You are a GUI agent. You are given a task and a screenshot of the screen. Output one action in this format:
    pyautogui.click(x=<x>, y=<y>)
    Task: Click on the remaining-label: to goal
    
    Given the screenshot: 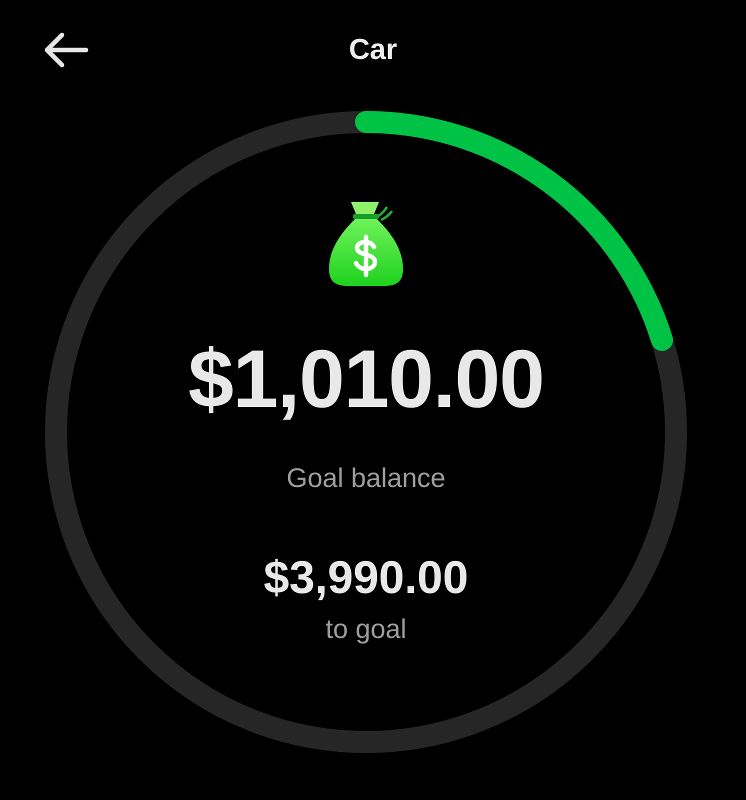 What is the action you would take?
    pyautogui.click(x=366, y=629)
    